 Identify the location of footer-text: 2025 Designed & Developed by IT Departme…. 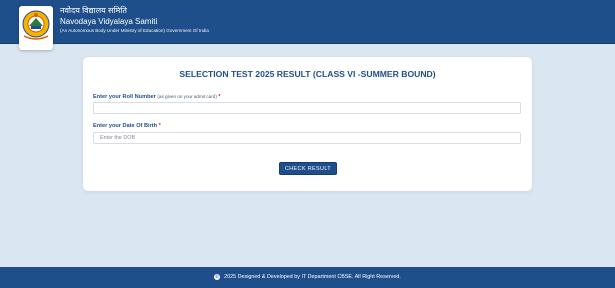
(312, 277).